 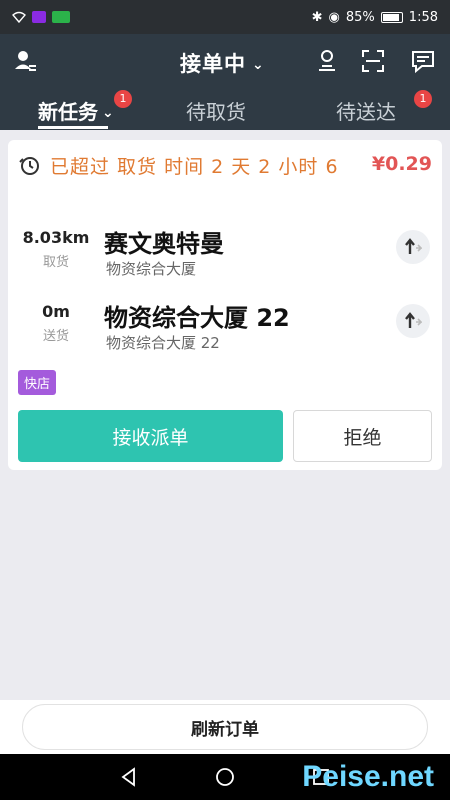 I want to click on pickup-distance: 8.03km, so click(x=56, y=237).